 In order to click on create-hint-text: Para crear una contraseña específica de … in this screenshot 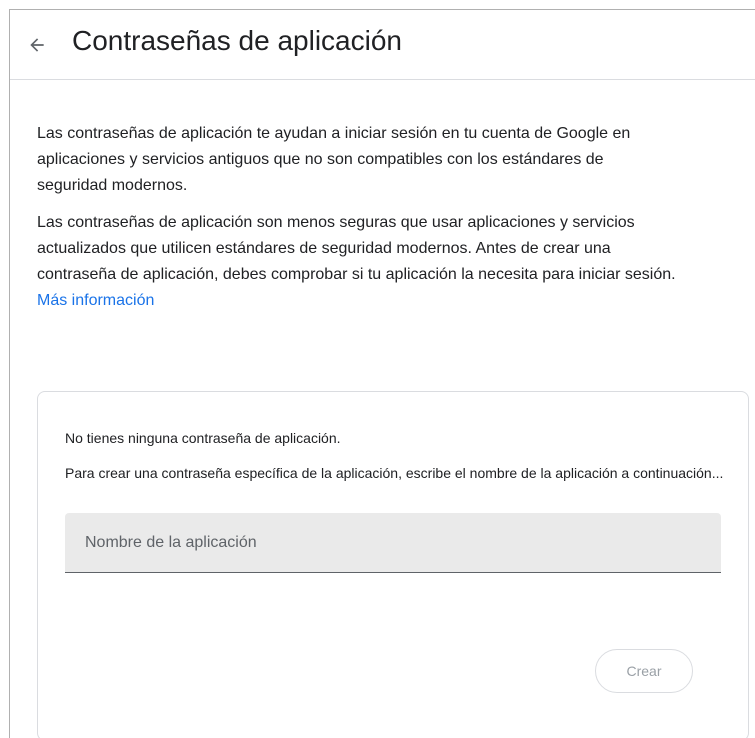, I will do `click(394, 473)`.